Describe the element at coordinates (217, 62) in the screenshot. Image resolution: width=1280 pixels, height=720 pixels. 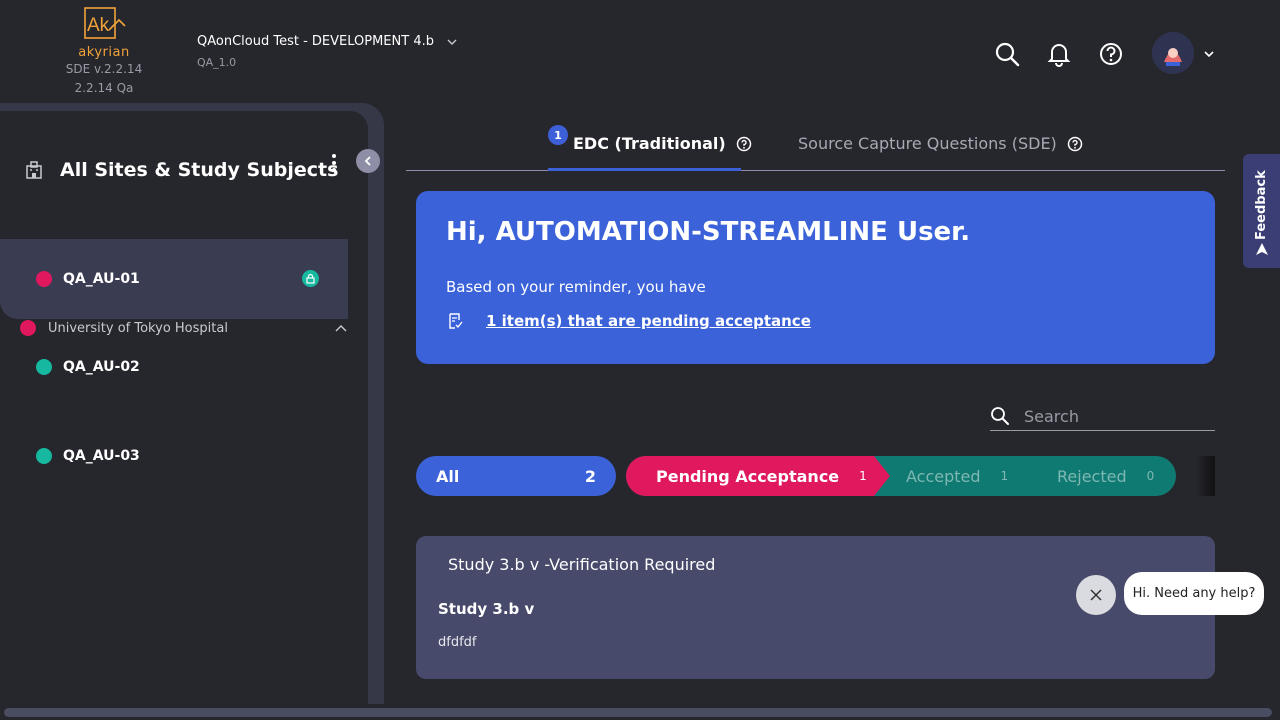
I see `study-version: QA_1.0` at that location.